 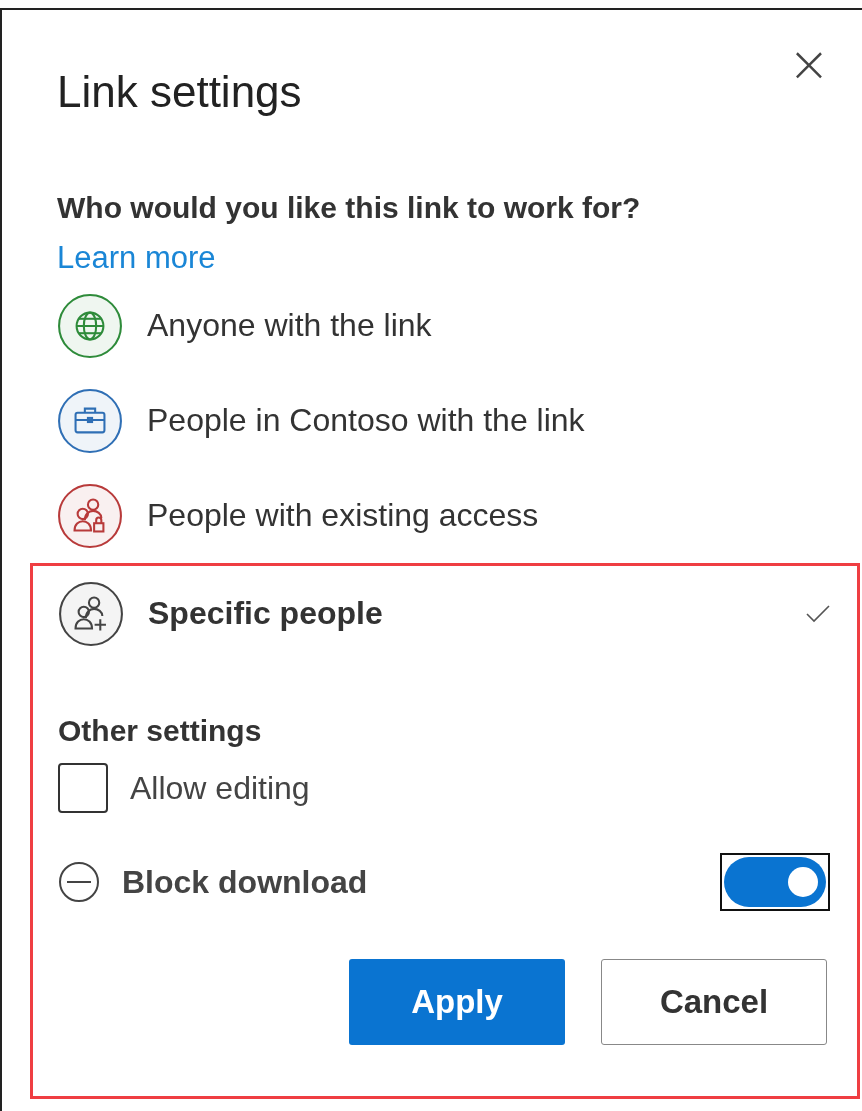 I want to click on audience-question: Who would you like this link to work for?, so click(x=349, y=208).